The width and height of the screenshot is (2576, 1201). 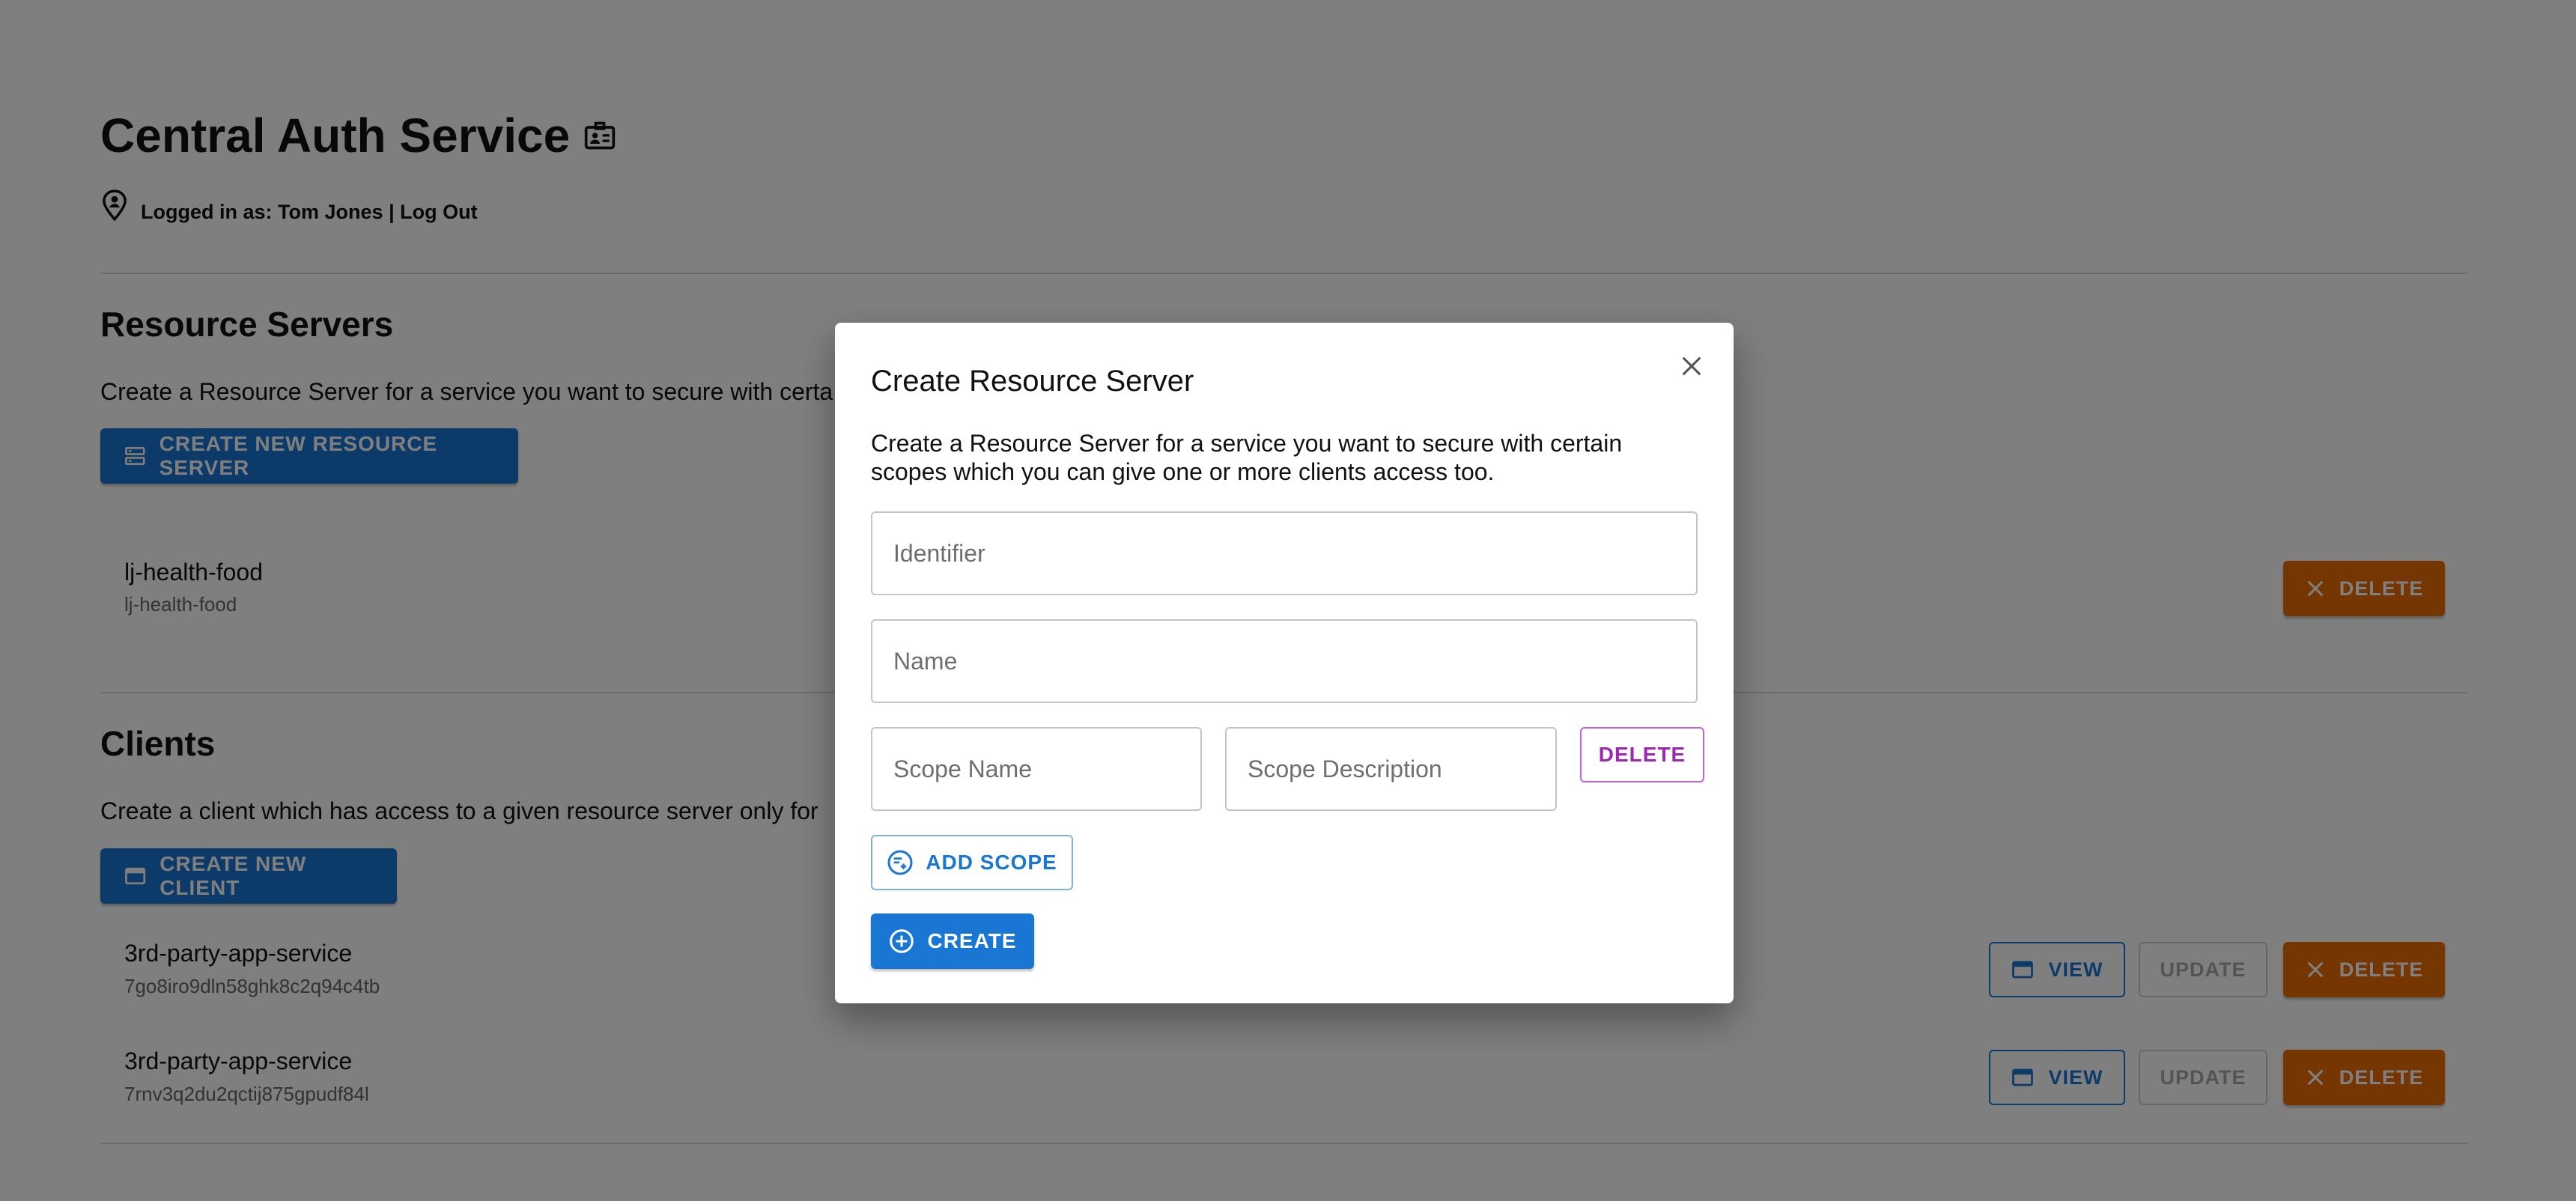 What do you see at coordinates (1032, 381) in the screenshot?
I see `dialog-title: Create Resource Server` at bounding box center [1032, 381].